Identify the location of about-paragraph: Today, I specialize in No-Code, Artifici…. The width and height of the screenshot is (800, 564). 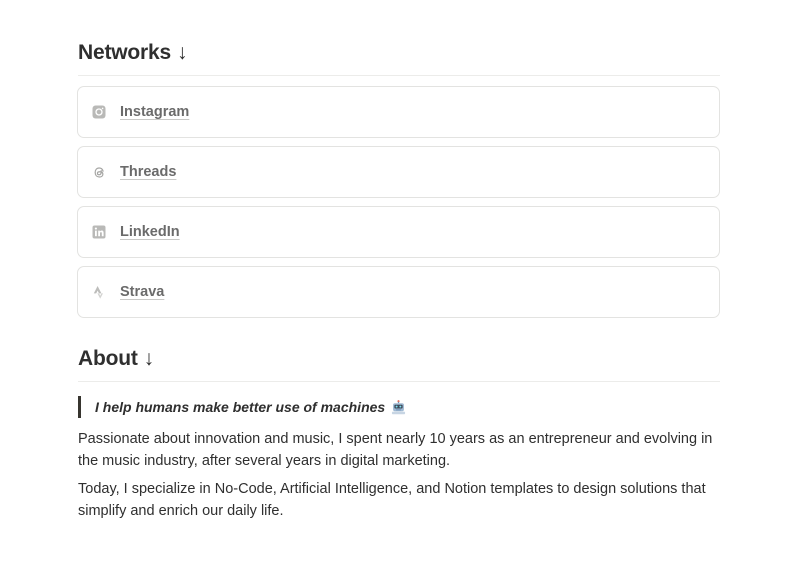
(392, 500).